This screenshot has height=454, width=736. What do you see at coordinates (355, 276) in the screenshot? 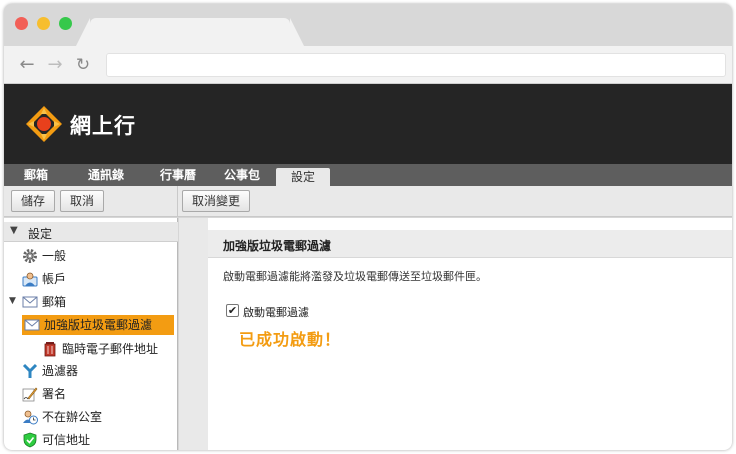
I see `section-description: 啟動電郵過濾能將濫發及垃圾電郵傳送至垃圾郵件匣。` at bounding box center [355, 276].